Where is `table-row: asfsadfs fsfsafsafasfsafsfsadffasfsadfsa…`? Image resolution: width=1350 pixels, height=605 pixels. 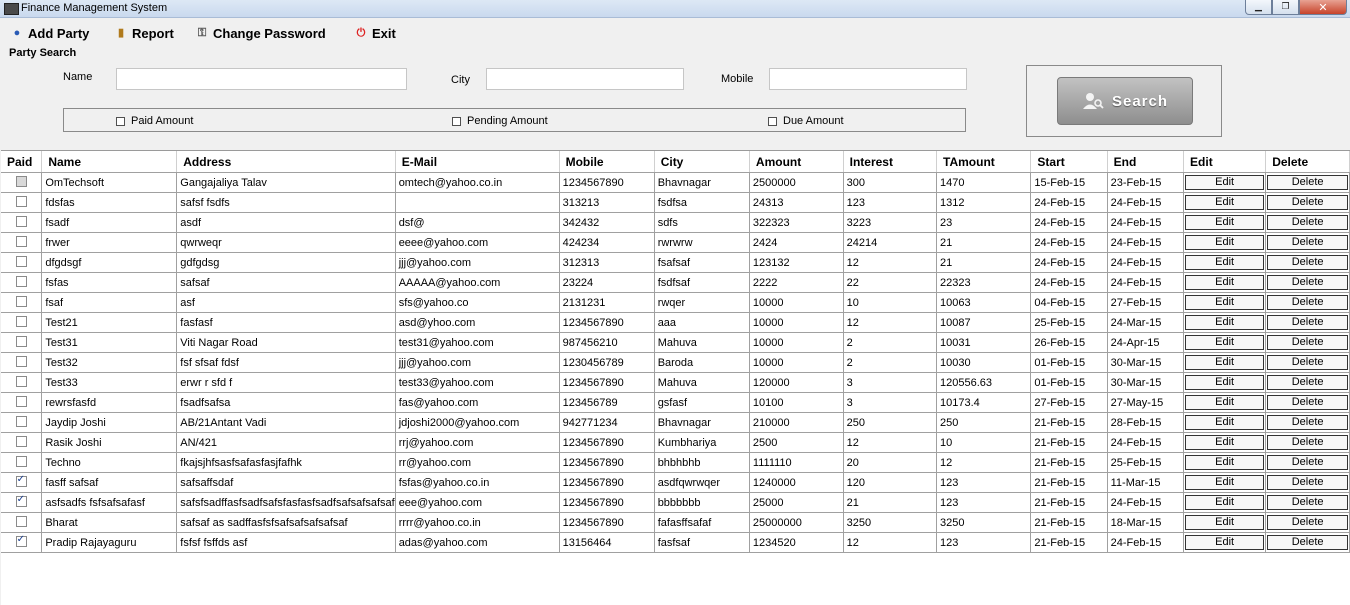 table-row: asfsadfs fsfsafsafasfsafsfsadffasfsadfsa… is located at coordinates (675, 502).